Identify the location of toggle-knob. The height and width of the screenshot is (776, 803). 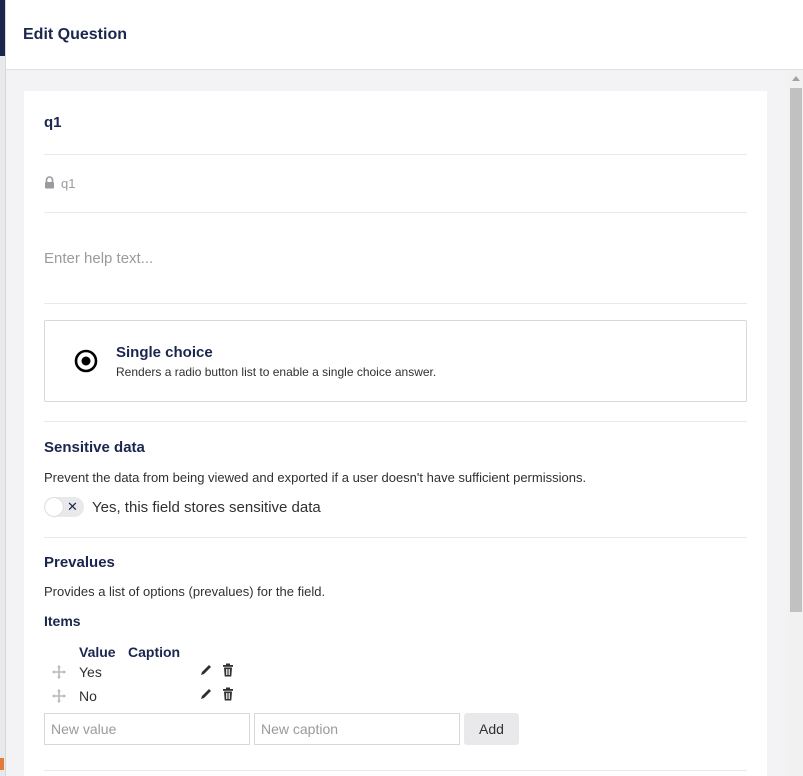
(54, 507).